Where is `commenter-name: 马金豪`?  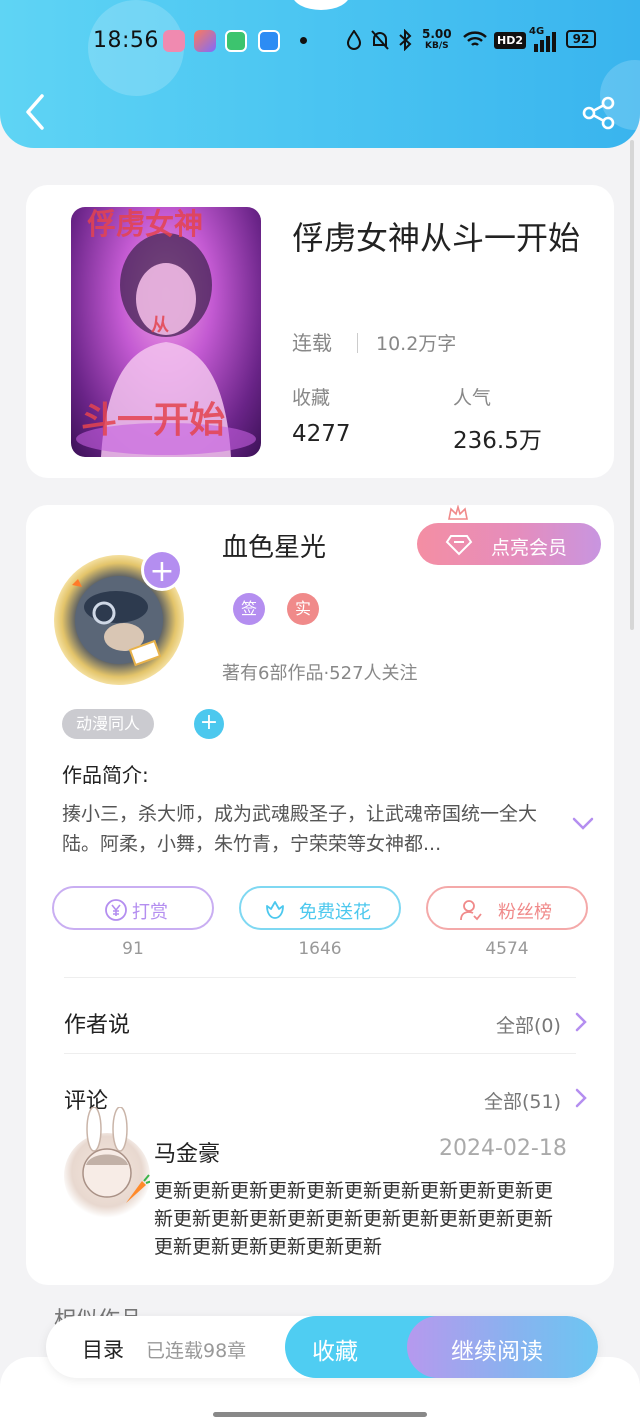 commenter-name: 马金豪 is located at coordinates (187, 1152).